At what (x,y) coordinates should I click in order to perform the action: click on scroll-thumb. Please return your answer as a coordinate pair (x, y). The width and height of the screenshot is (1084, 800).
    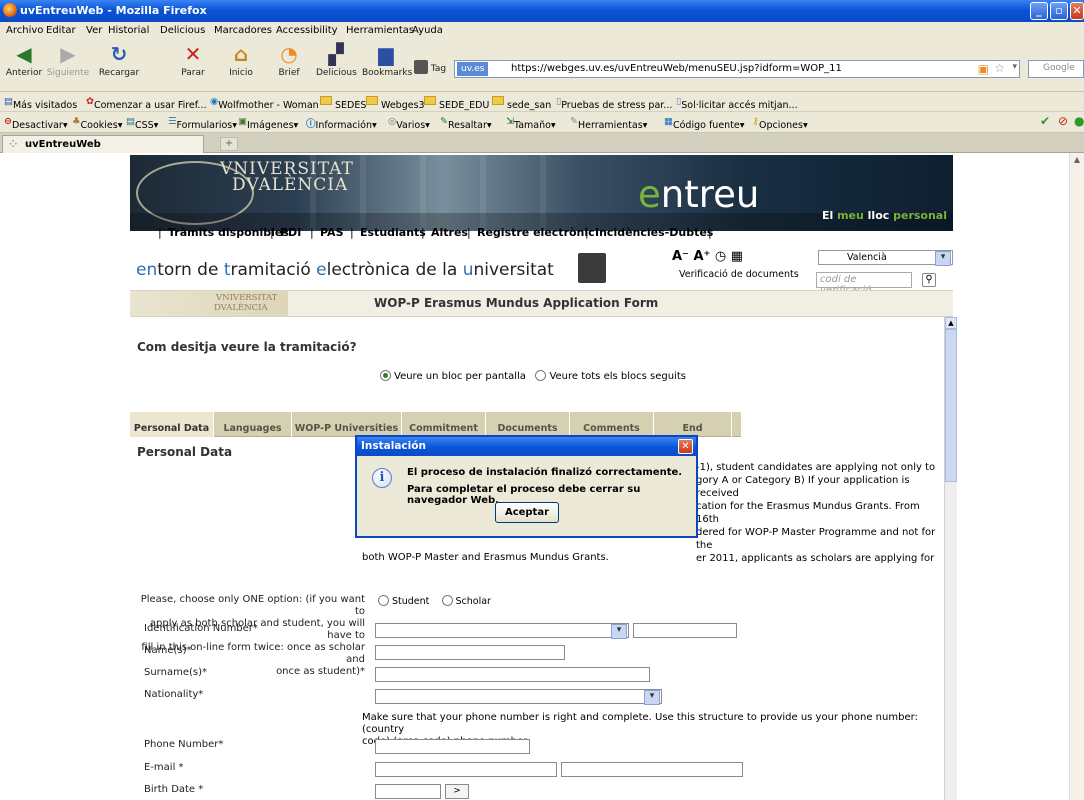
    Looking at the image, I should click on (951, 405).